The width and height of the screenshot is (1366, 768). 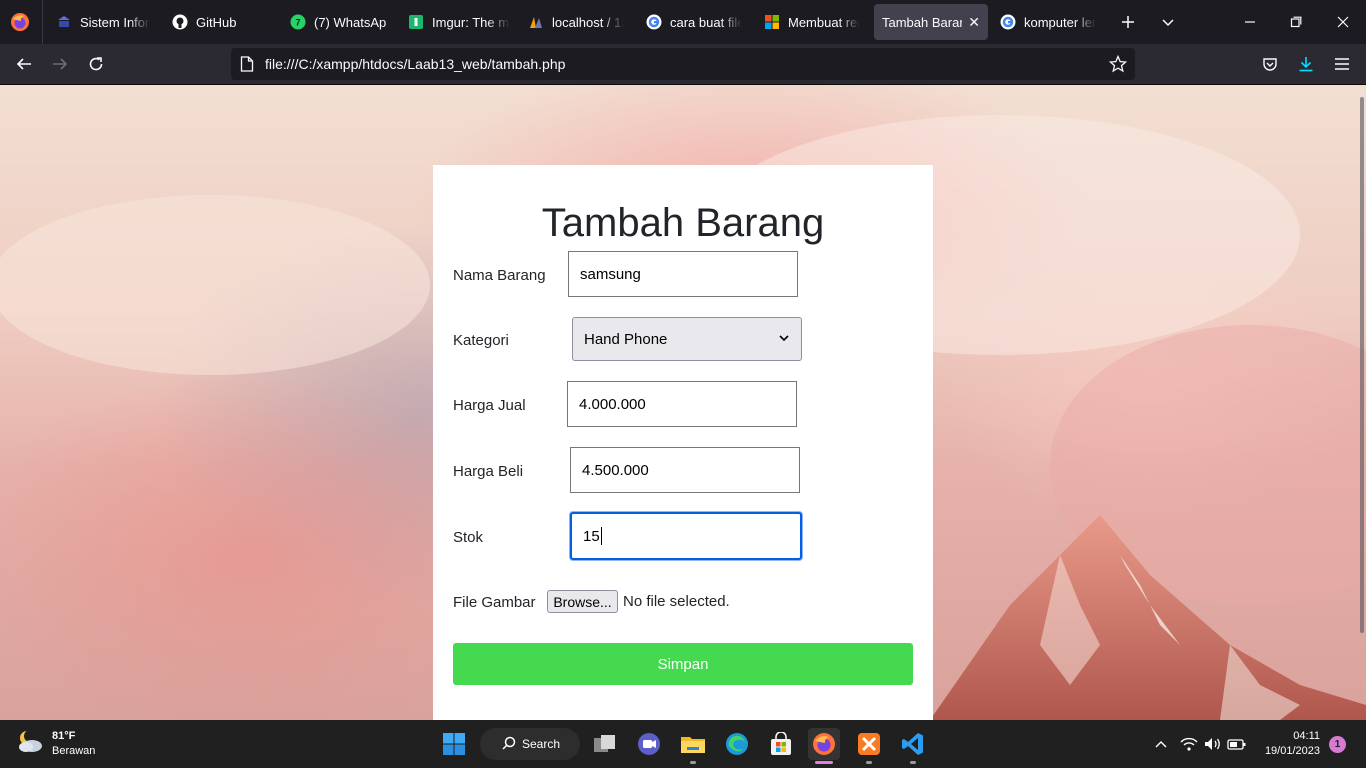 What do you see at coordinates (1189, 744) in the screenshot?
I see `wifi-icon` at bounding box center [1189, 744].